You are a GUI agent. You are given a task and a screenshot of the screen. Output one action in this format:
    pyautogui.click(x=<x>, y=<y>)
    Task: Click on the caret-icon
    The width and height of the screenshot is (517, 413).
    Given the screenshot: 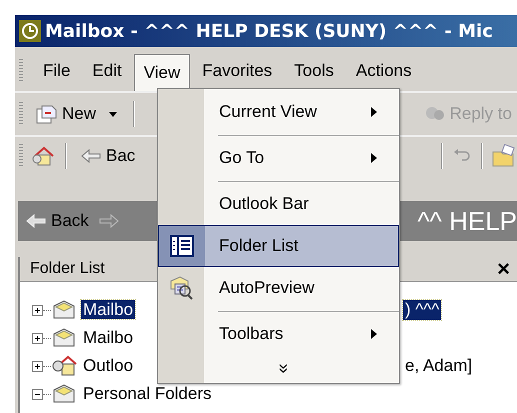 What is the action you would take?
    pyautogui.click(x=113, y=114)
    